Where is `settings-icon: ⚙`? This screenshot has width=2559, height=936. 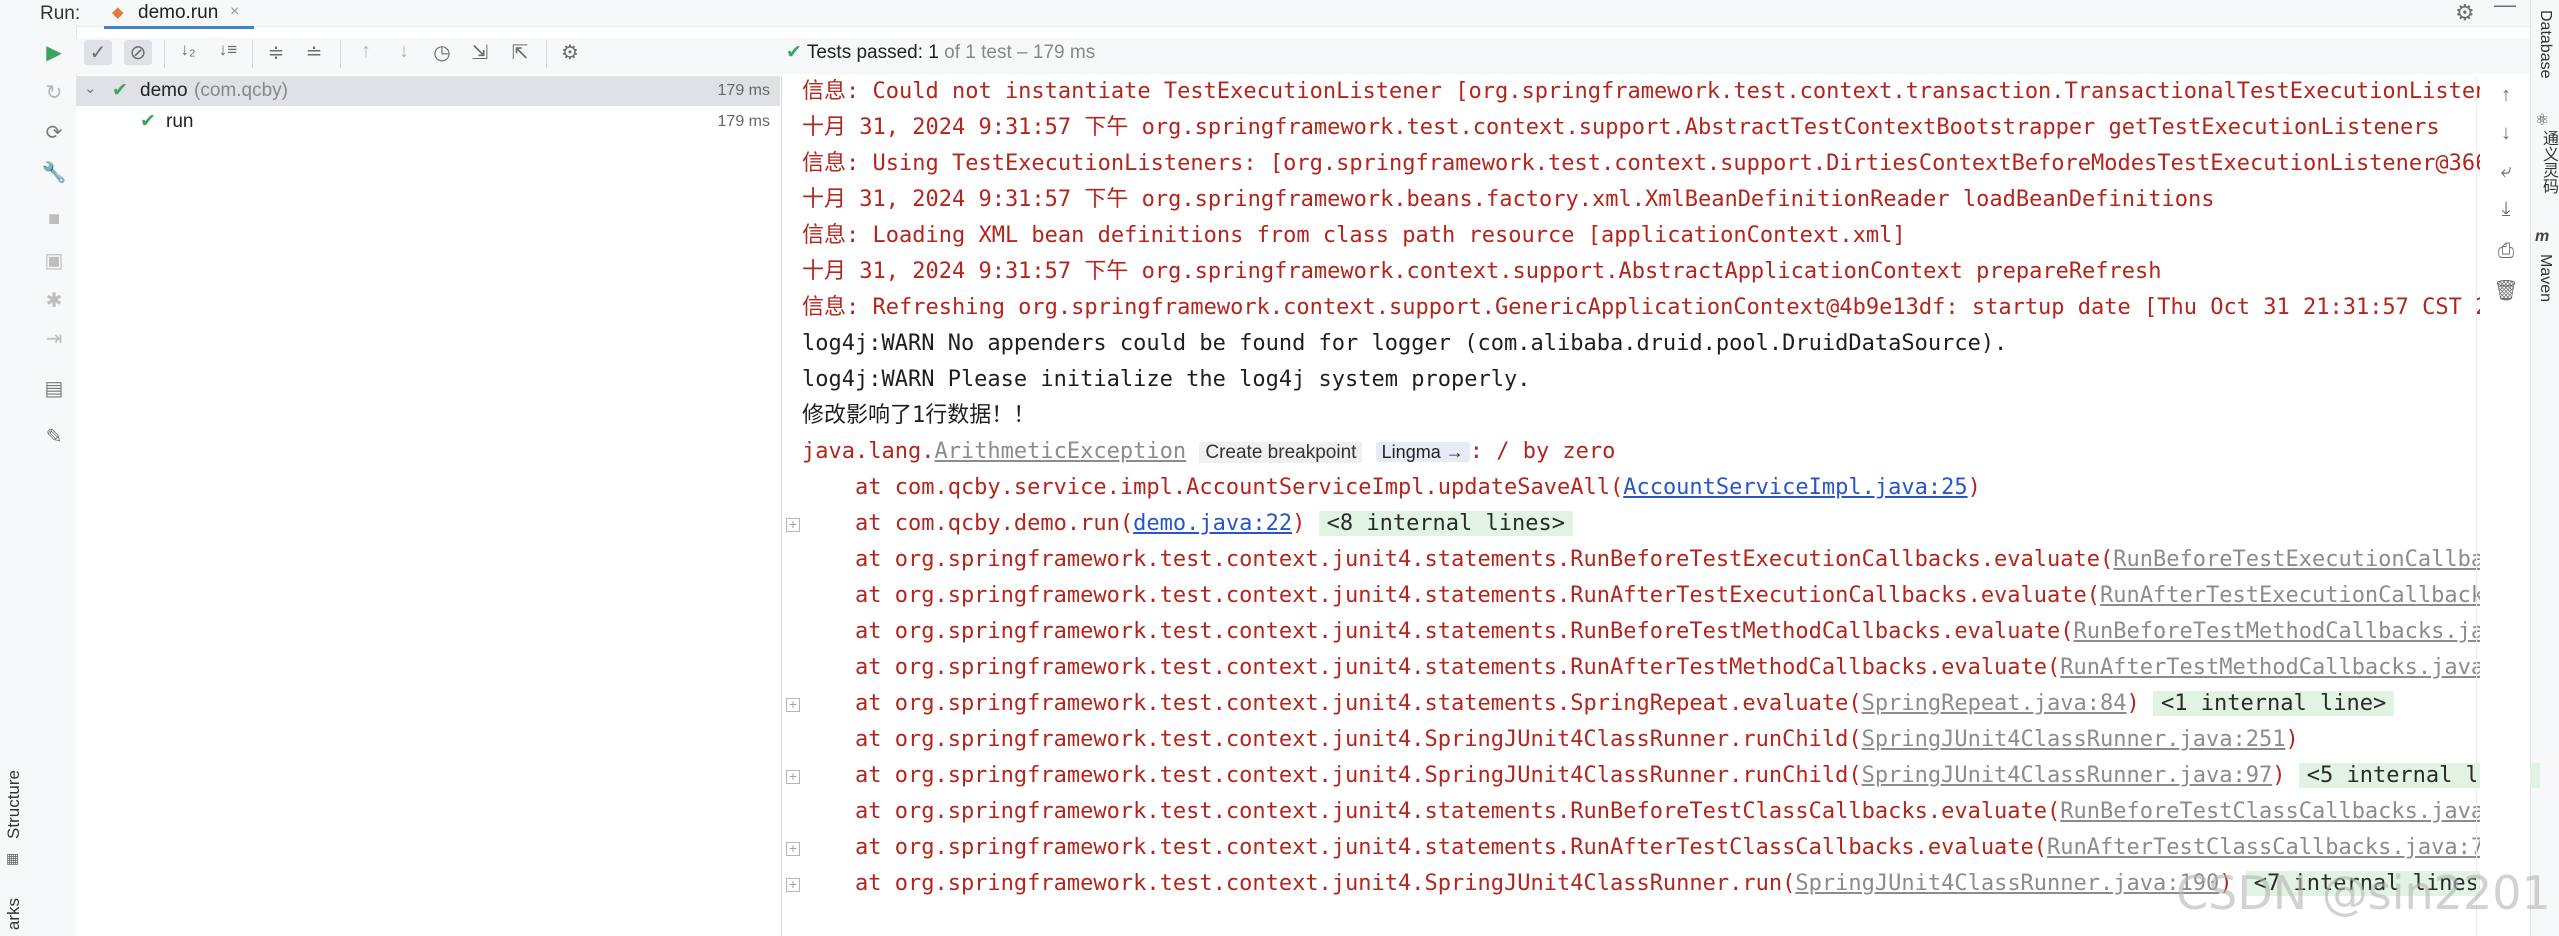 settings-icon: ⚙ is located at coordinates (570, 52).